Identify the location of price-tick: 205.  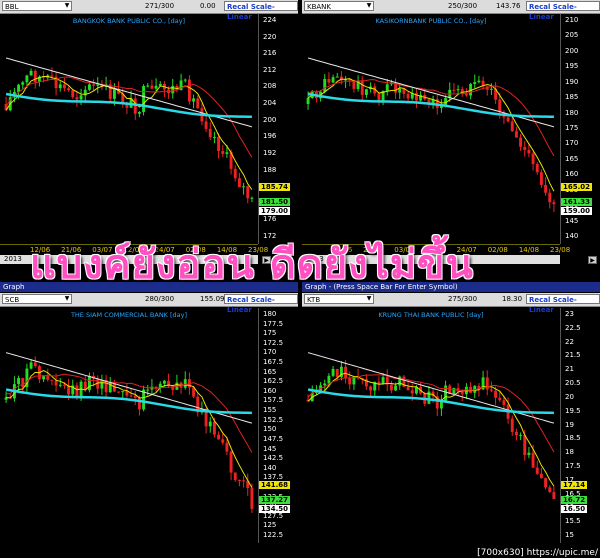
(572, 35).